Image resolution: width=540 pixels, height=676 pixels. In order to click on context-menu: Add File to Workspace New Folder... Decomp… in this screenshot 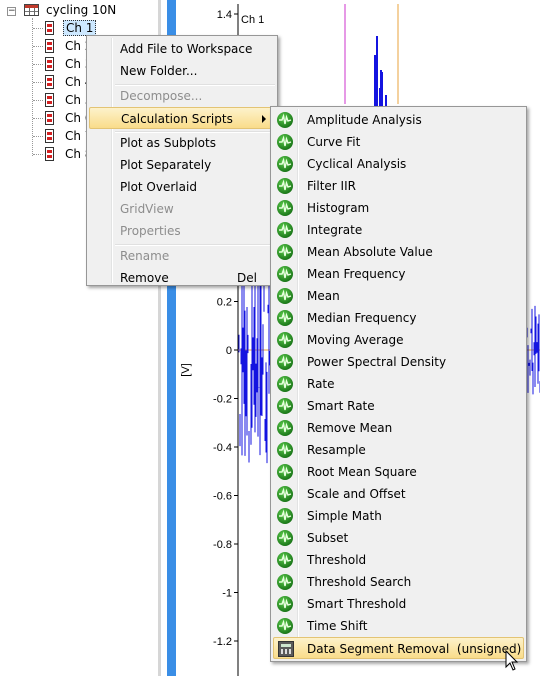, I will do `click(182, 160)`.